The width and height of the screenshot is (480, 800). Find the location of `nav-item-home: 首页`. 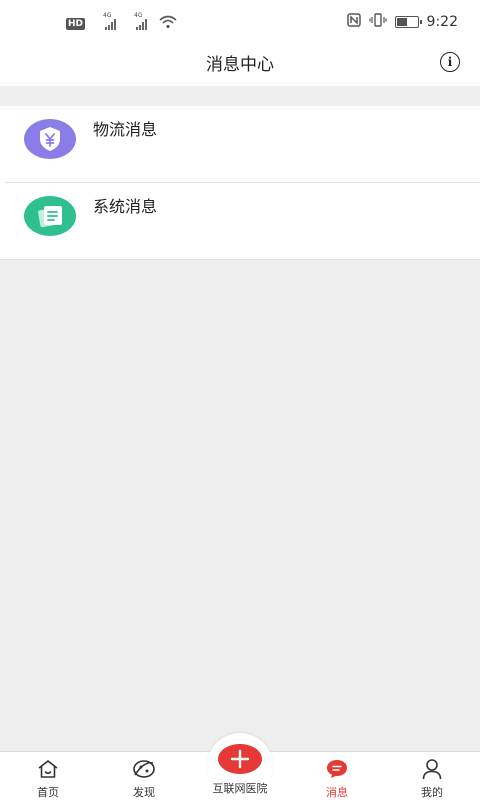

nav-item-home: 首页 is located at coordinates (48, 779).